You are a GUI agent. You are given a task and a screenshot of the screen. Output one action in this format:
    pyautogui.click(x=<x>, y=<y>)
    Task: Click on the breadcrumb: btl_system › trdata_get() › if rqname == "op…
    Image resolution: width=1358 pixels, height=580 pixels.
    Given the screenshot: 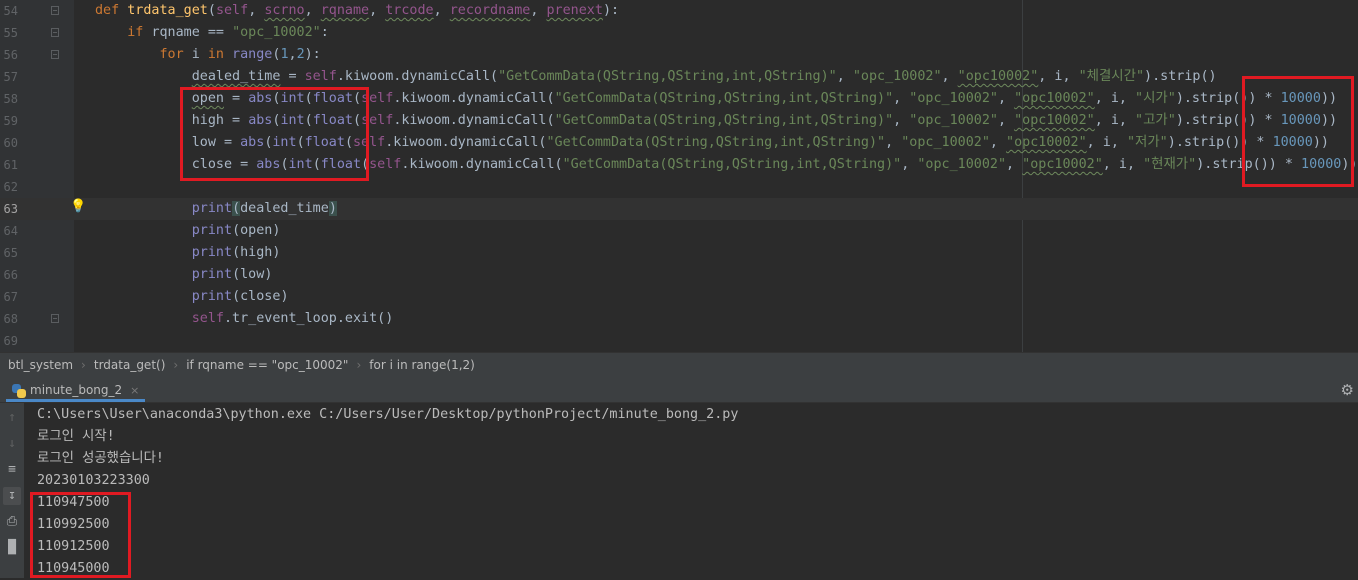 What is the action you would take?
    pyautogui.click(x=679, y=365)
    